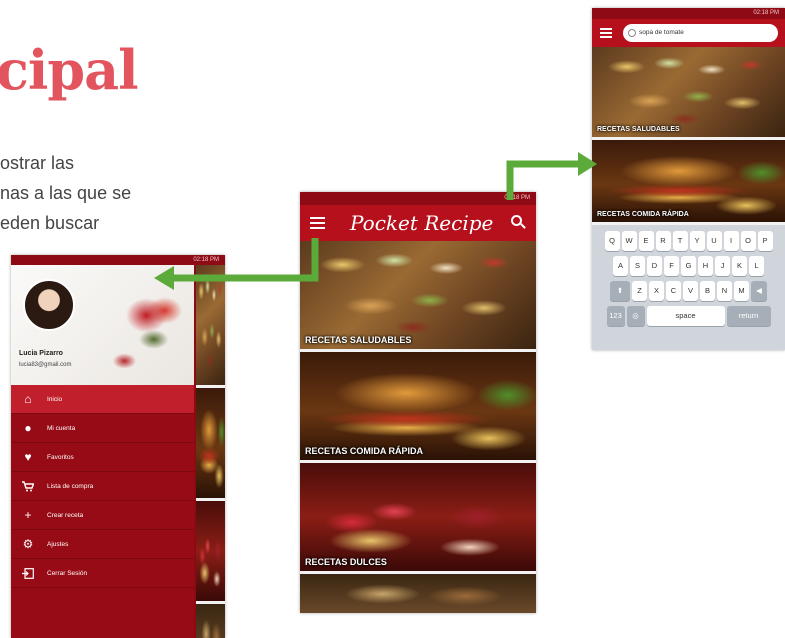  I want to click on shift-key: ⬆, so click(620, 291).